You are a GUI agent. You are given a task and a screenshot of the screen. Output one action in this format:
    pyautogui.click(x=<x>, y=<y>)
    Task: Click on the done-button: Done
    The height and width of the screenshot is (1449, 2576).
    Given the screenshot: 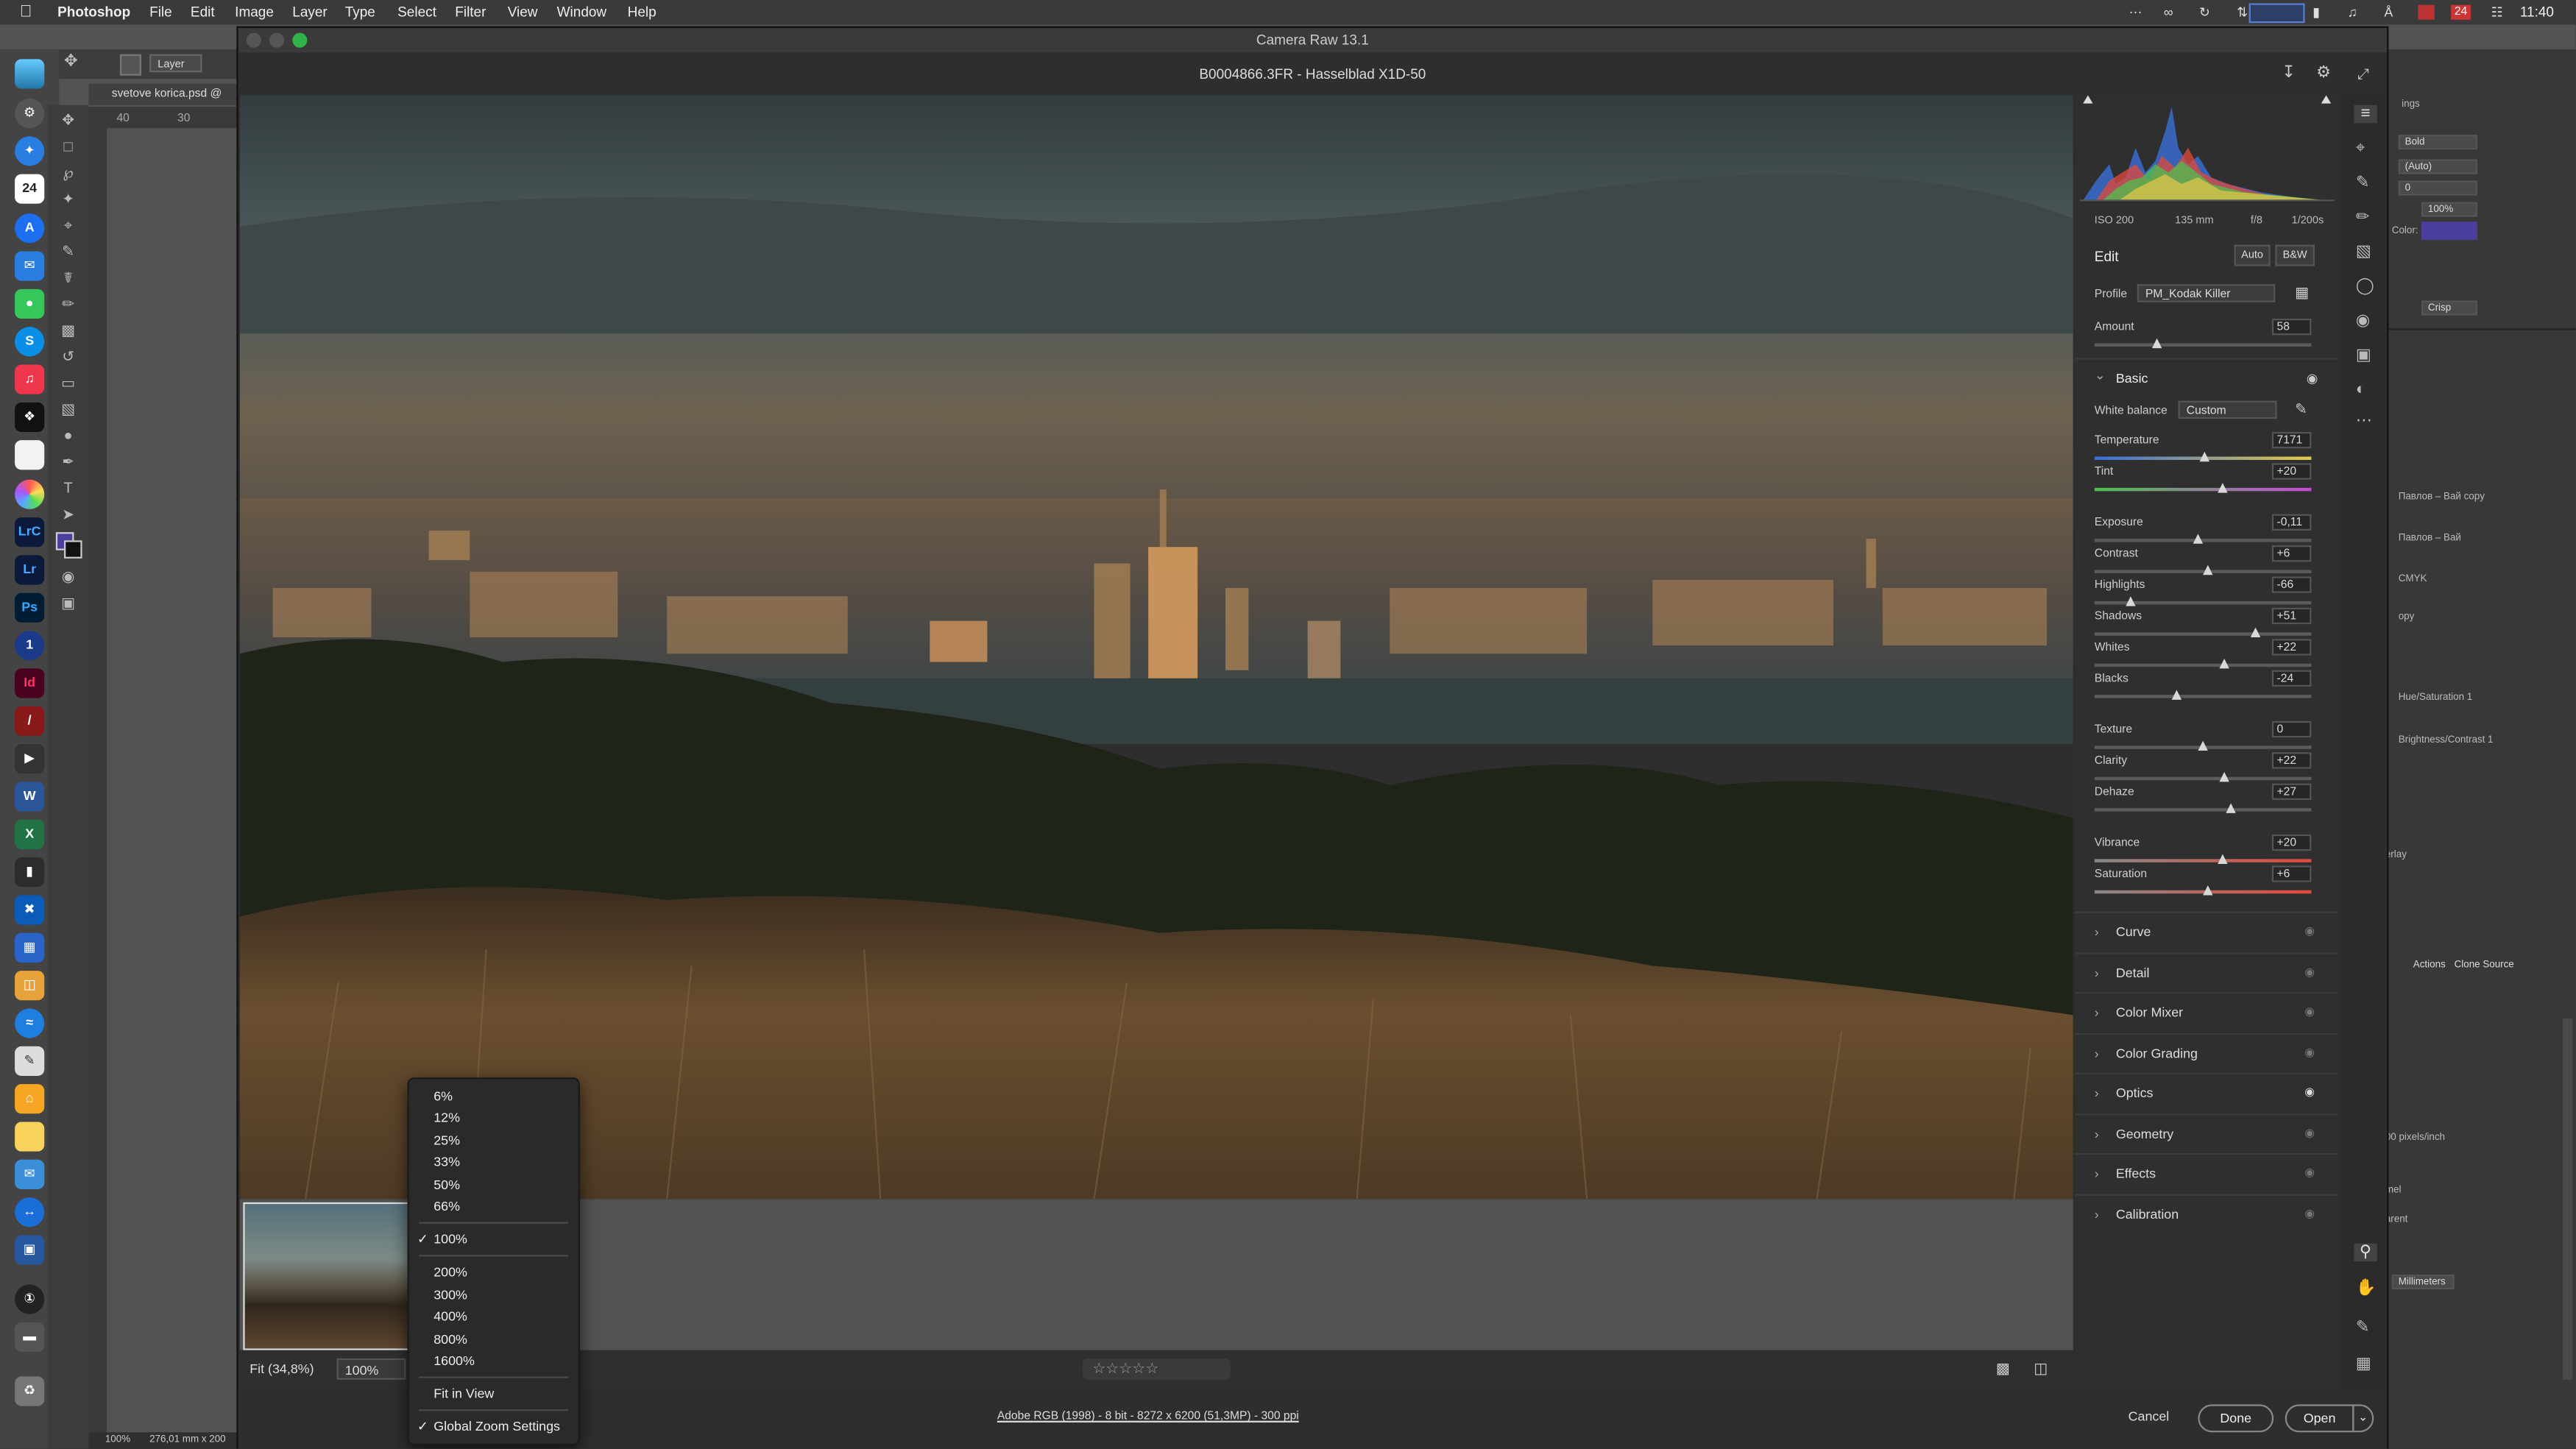 What is the action you would take?
    pyautogui.click(x=2236, y=1418)
    